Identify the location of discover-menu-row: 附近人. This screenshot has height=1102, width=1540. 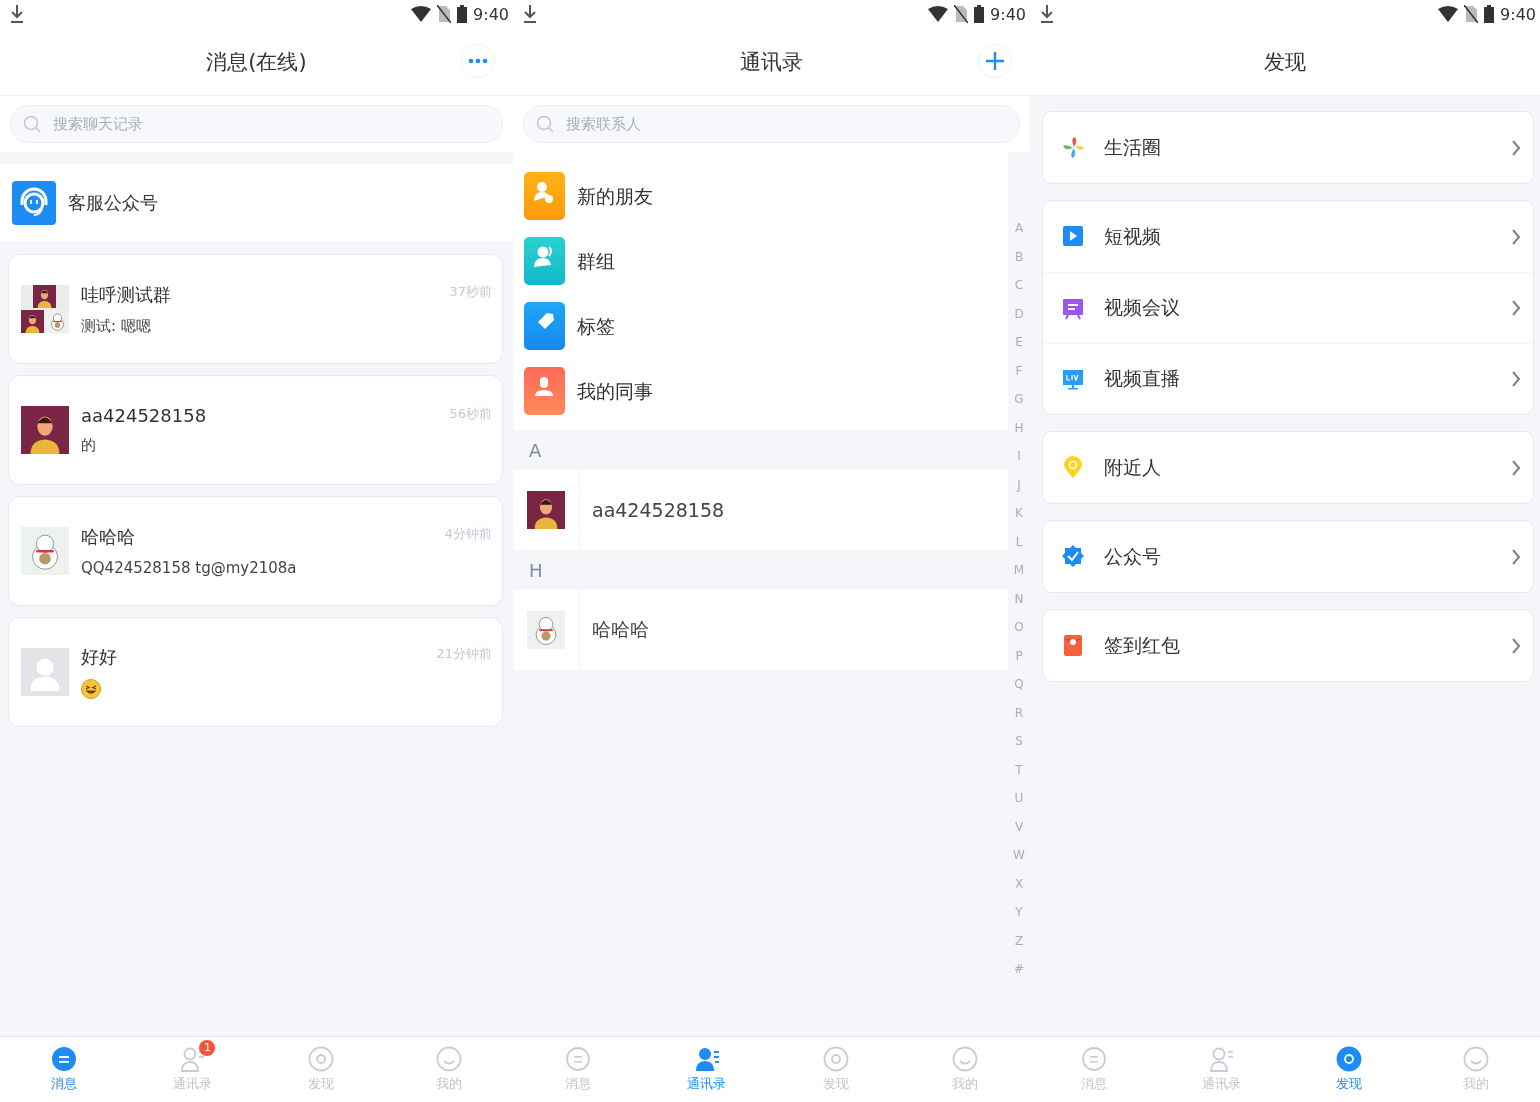
(1288, 467).